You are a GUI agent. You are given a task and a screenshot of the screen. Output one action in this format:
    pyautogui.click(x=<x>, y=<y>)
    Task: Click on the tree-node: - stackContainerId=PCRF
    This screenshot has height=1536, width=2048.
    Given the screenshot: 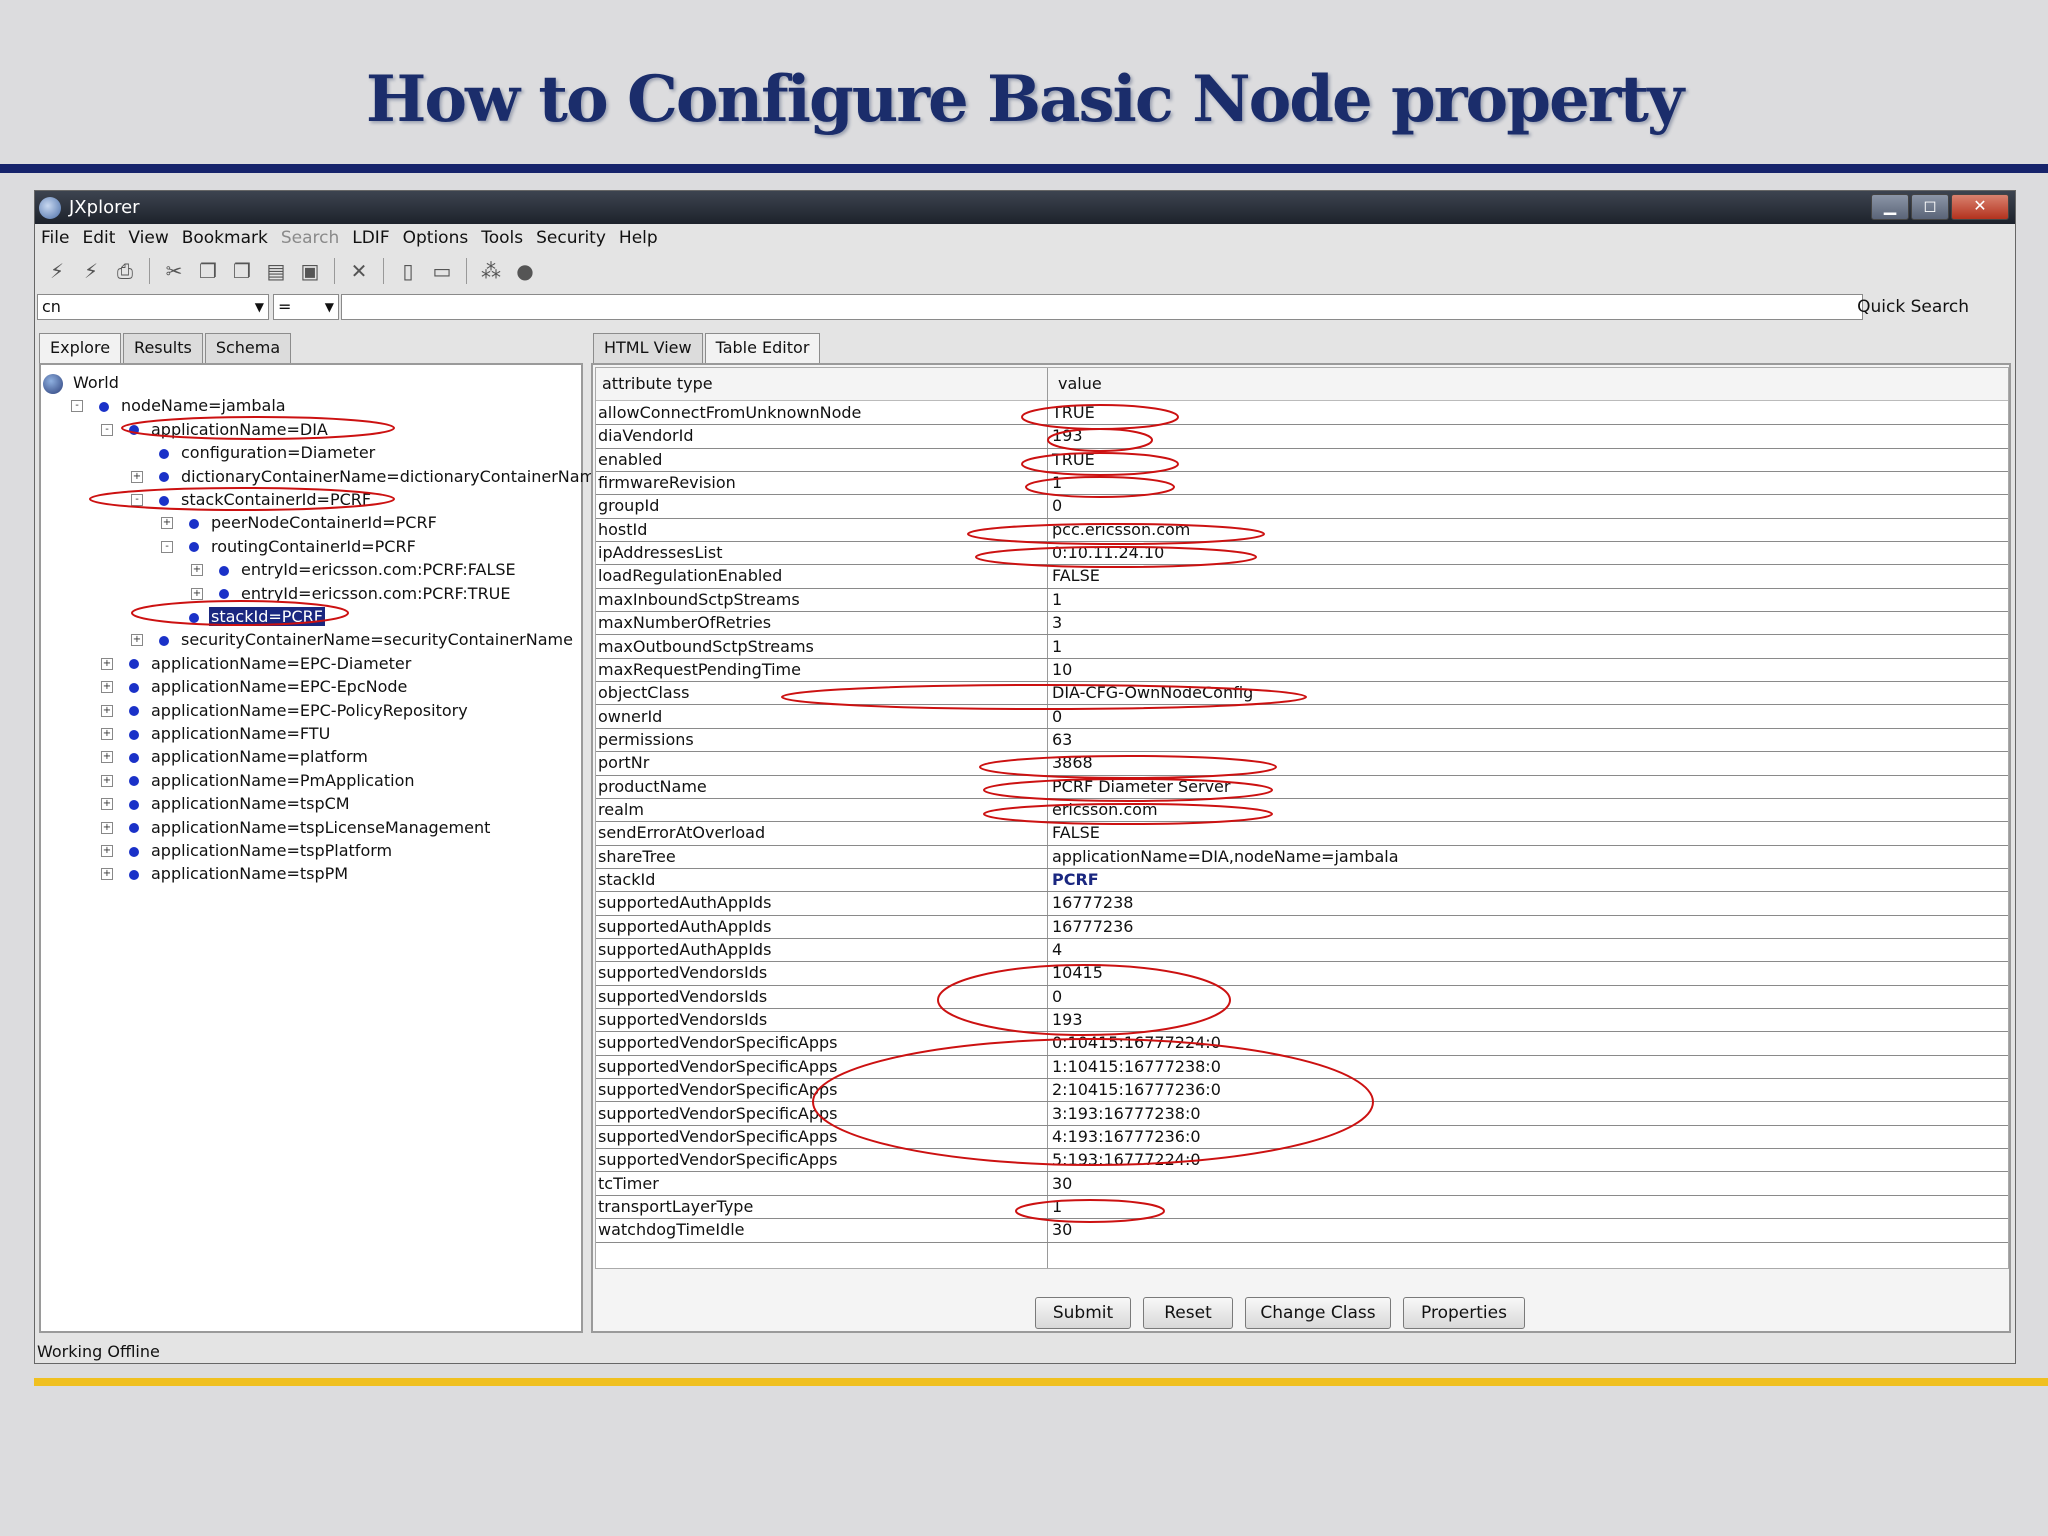 What is the action you would take?
    pyautogui.click(x=252, y=499)
    